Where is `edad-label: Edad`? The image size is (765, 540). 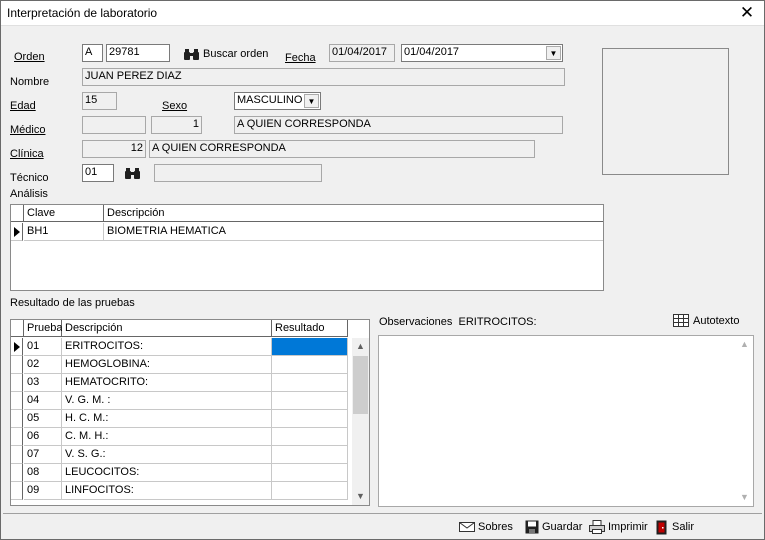
edad-label: Edad is located at coordinates (23, 106).